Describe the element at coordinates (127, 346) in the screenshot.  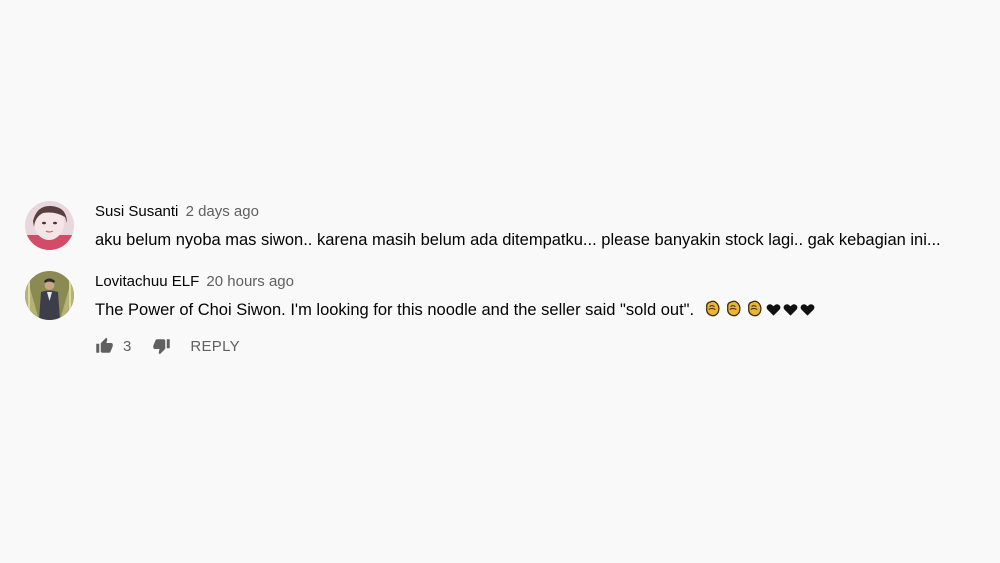
I see `like-count: 3` at that location.